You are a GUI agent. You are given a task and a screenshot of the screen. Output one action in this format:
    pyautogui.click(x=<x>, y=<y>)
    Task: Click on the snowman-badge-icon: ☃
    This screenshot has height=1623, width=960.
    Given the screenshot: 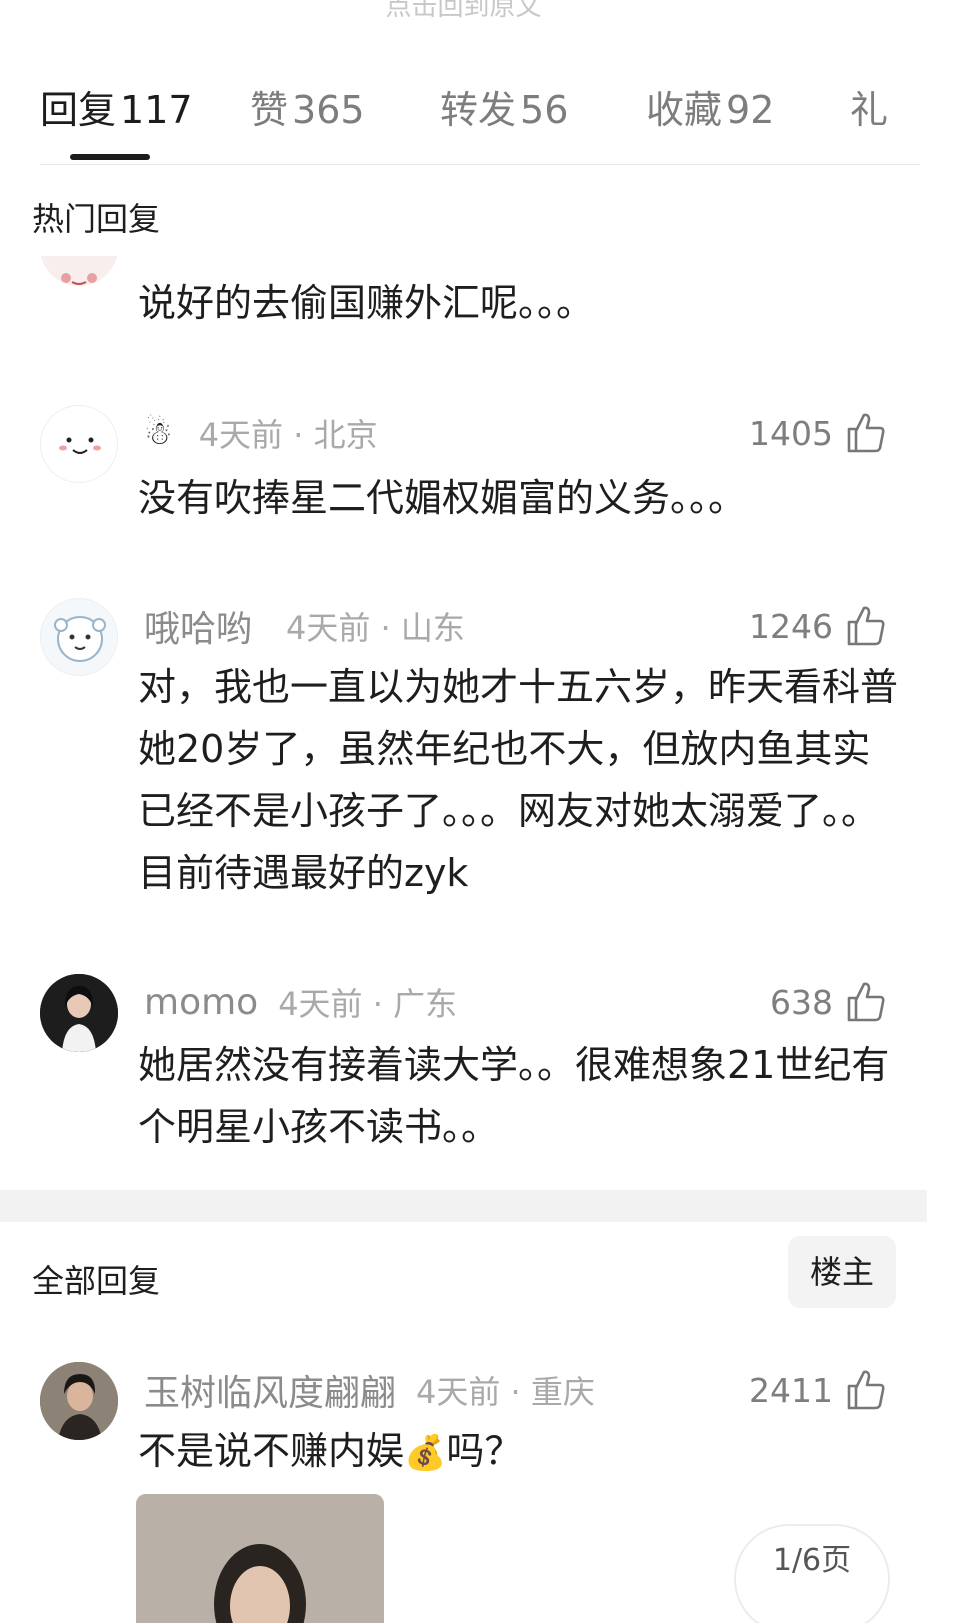 What is the action you would take?
    pyautogui.click(x=158, y=433)
    